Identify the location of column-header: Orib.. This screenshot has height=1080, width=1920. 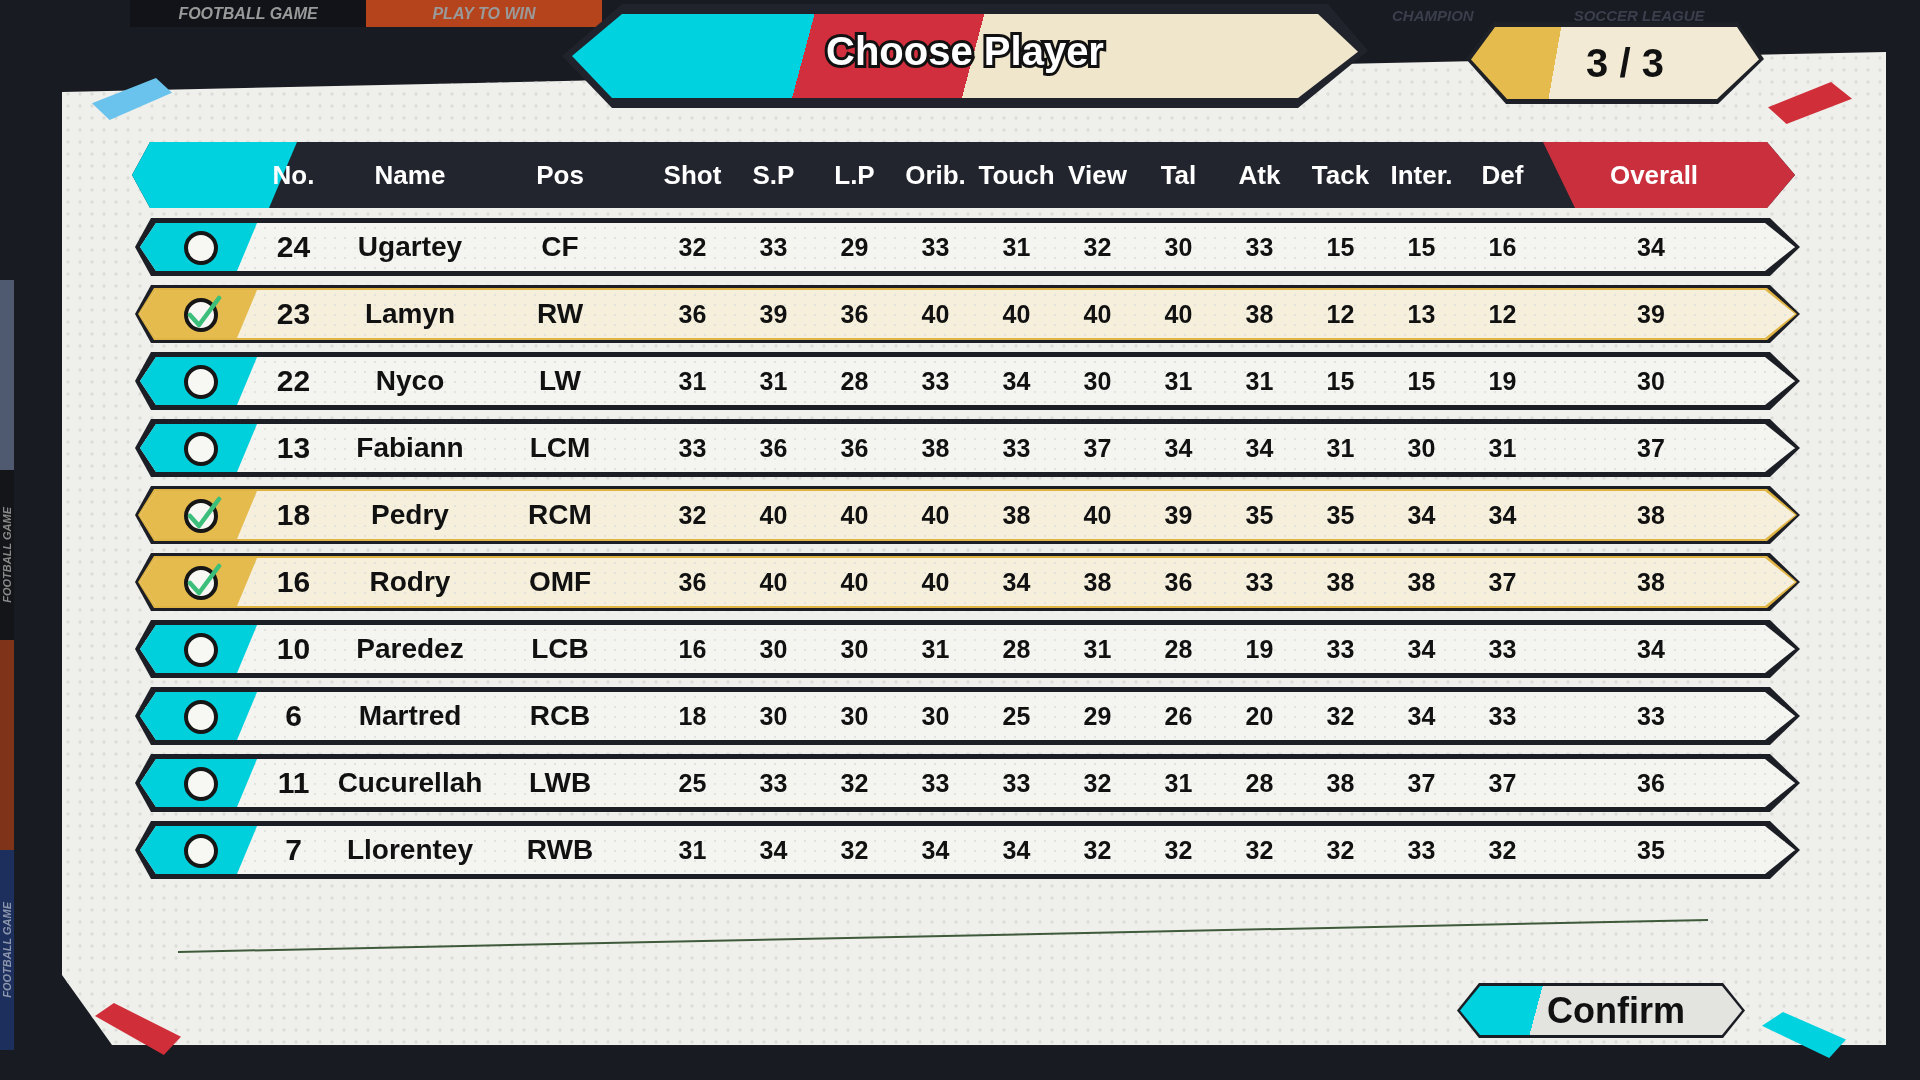
(935, 175).